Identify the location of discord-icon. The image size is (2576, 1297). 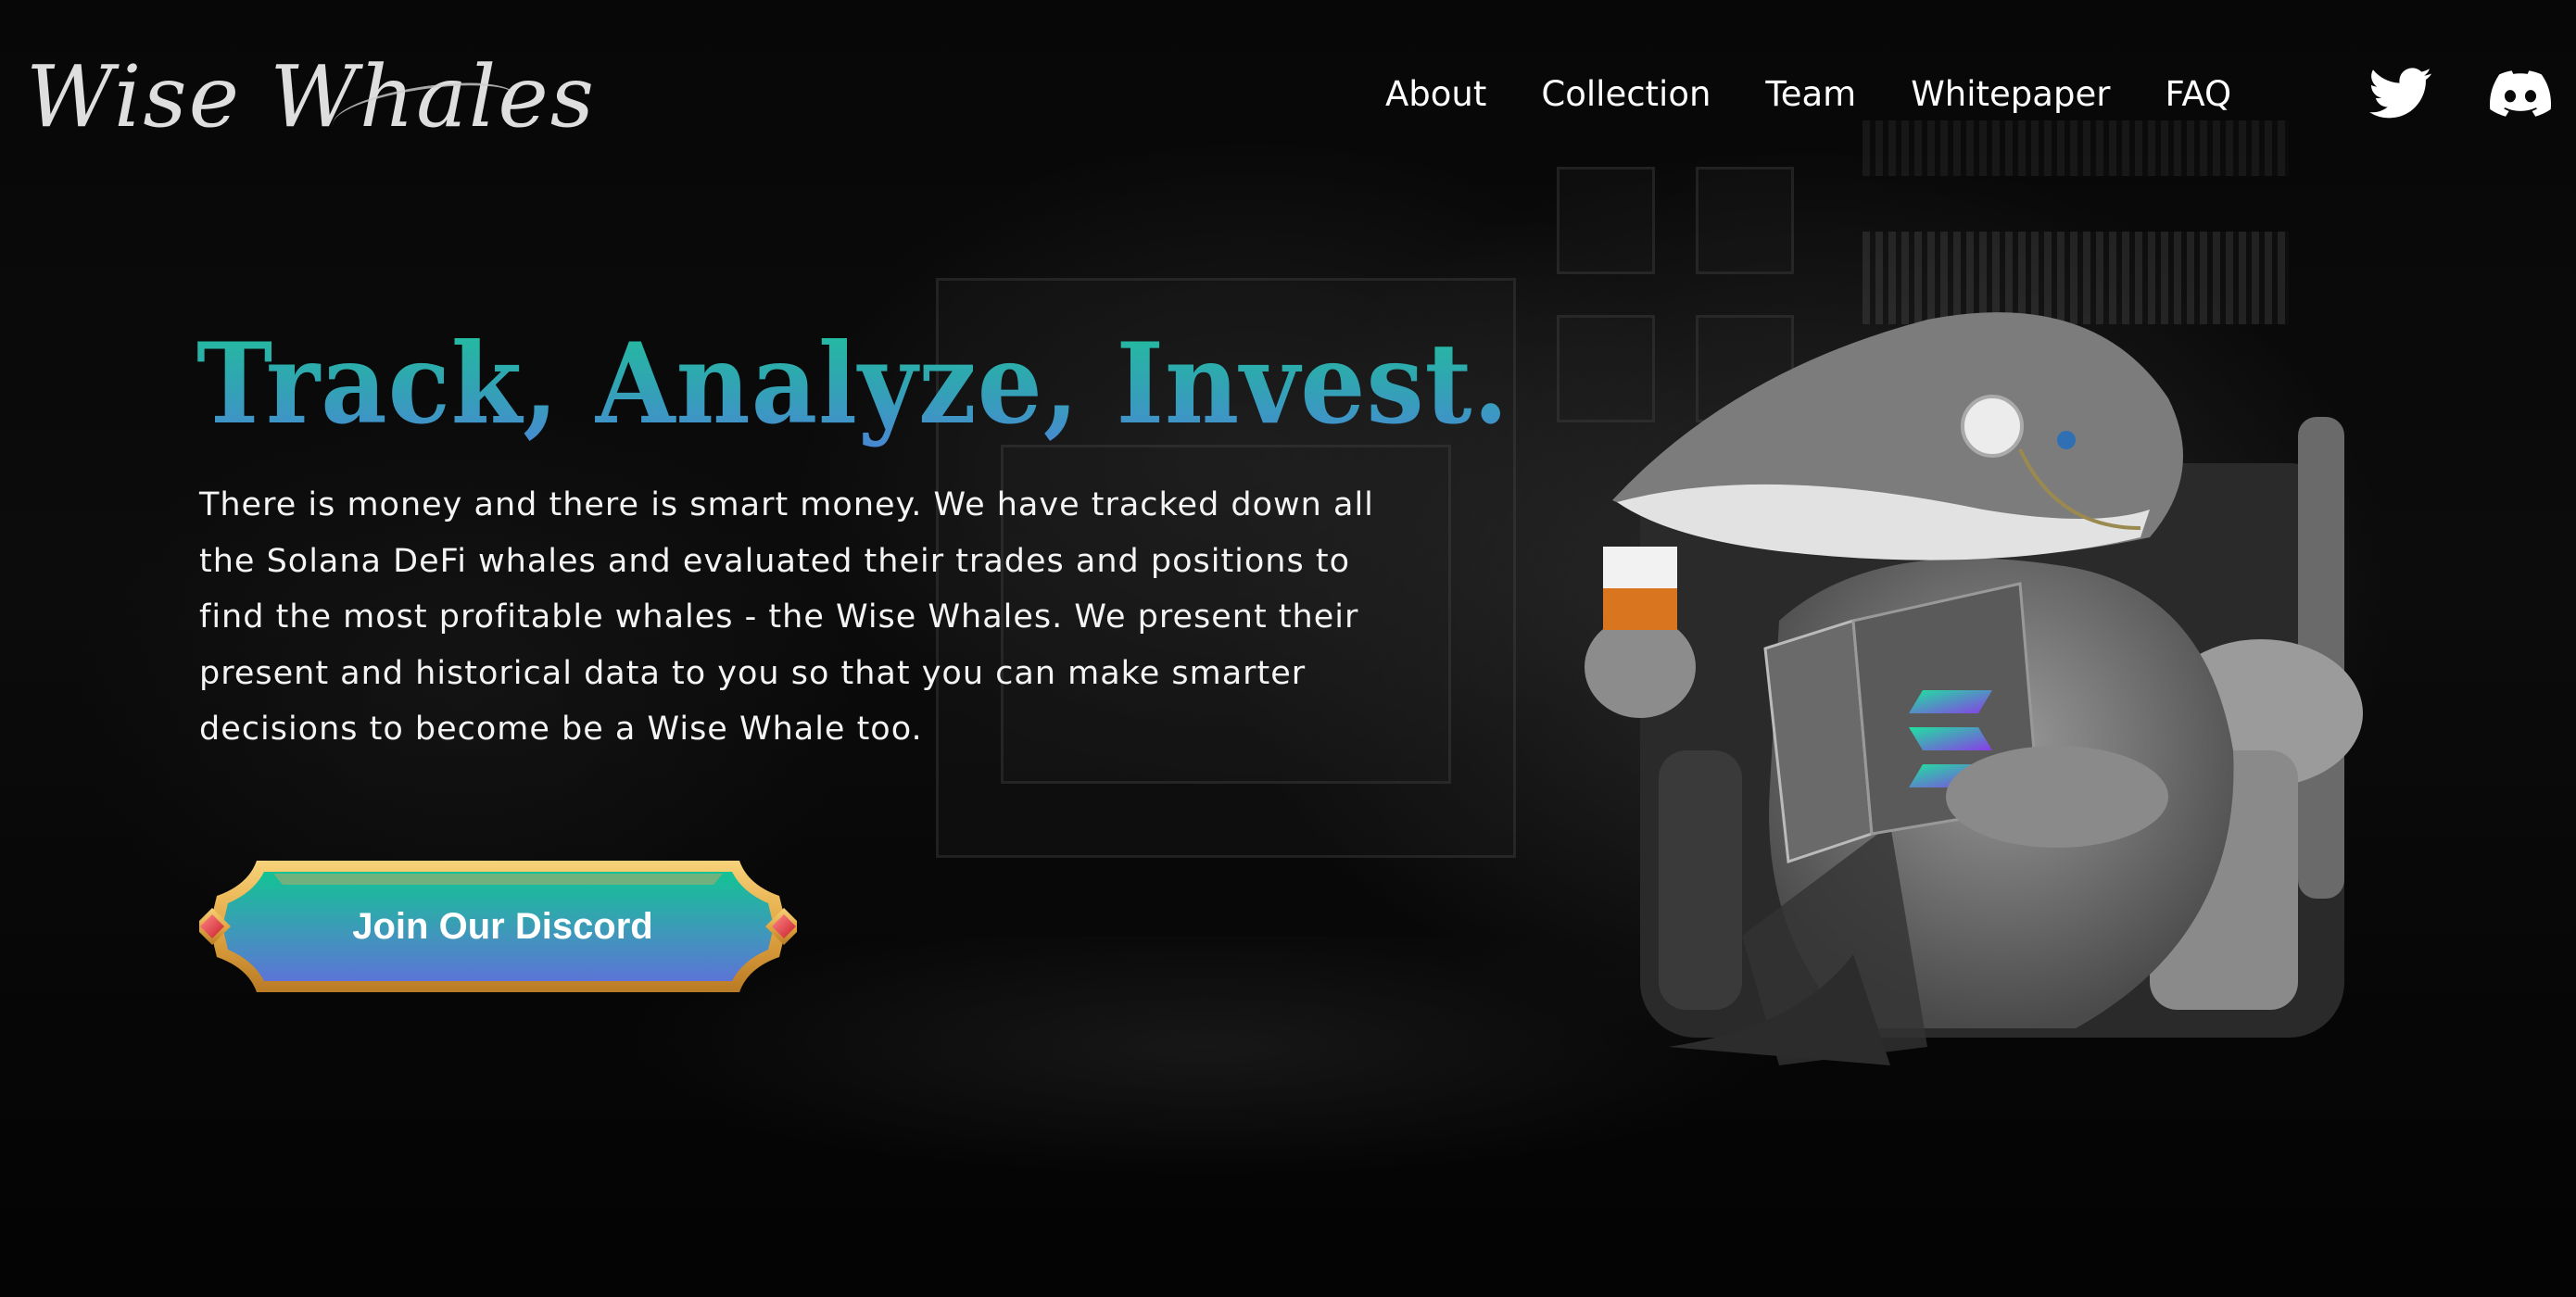
(2520, 93).